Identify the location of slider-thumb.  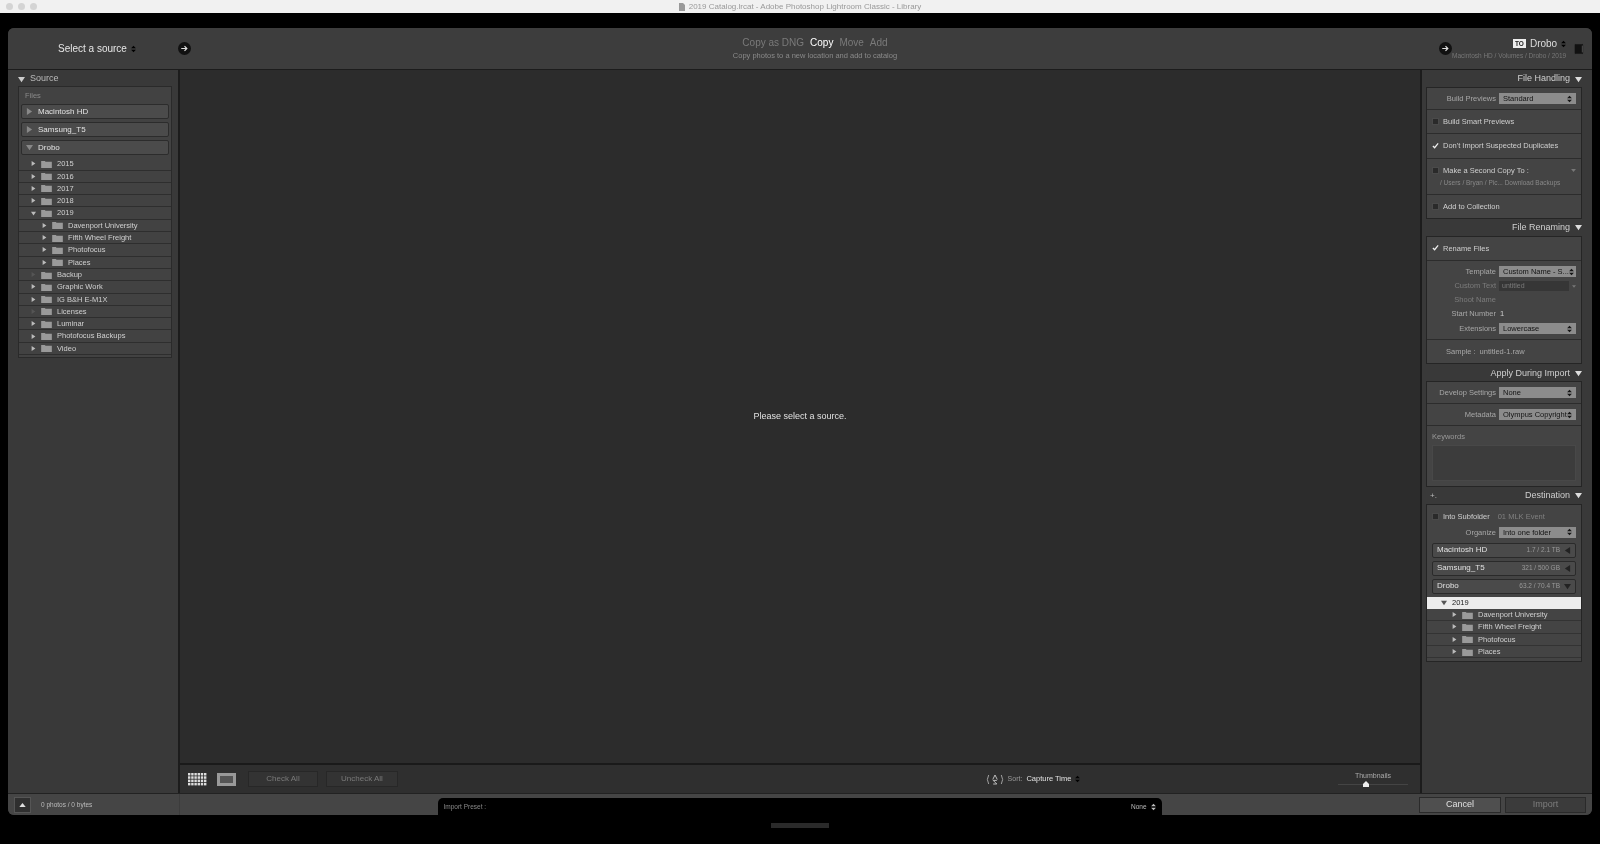
(1366, 784).